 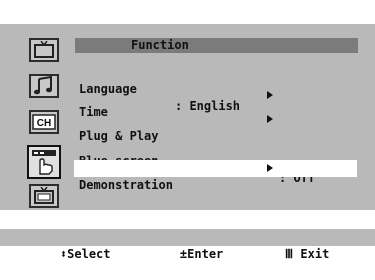 What do you see at coordinates (215, 103) in the screenshot?
I see `menu-item-time: Time` at bounding box center [215, 103].